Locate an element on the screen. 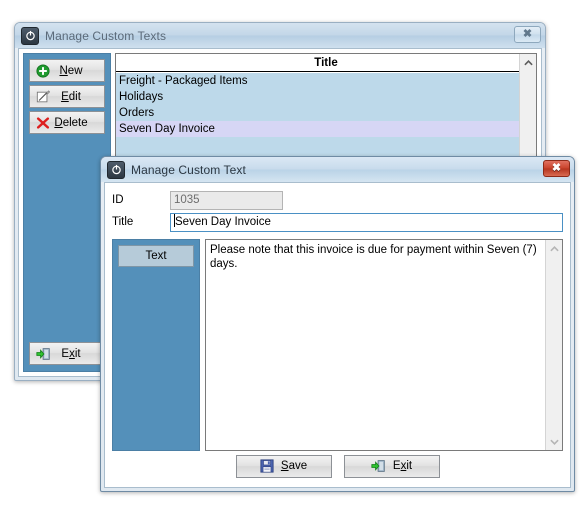 The height and width of the screenshot is (513, 588). list-column-header-label: Title is located at coordinates (326, 62).